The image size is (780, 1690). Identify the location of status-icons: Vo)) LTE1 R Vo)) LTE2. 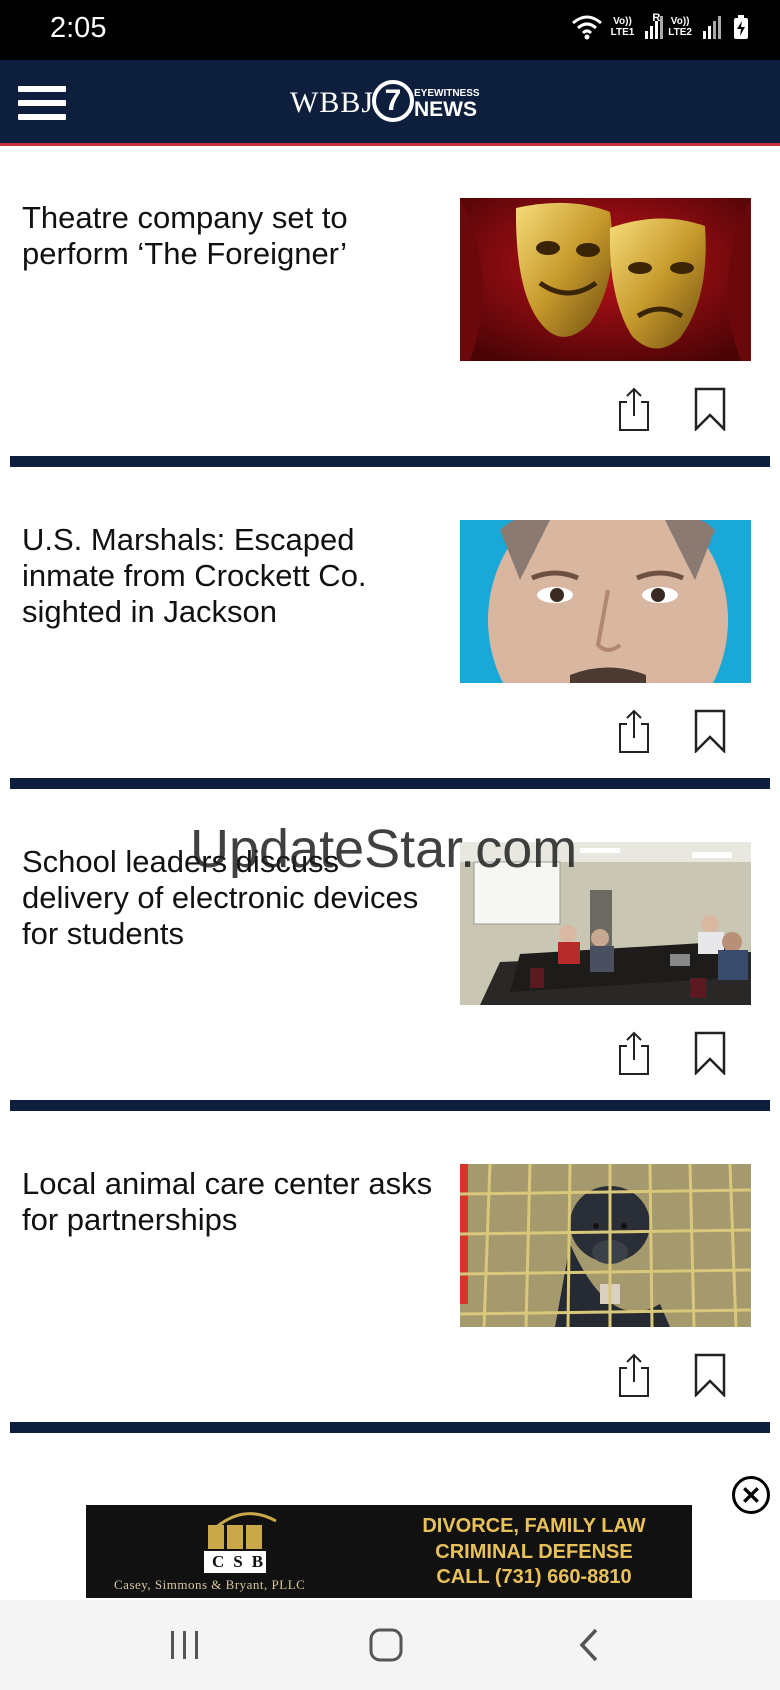
(660, 26).